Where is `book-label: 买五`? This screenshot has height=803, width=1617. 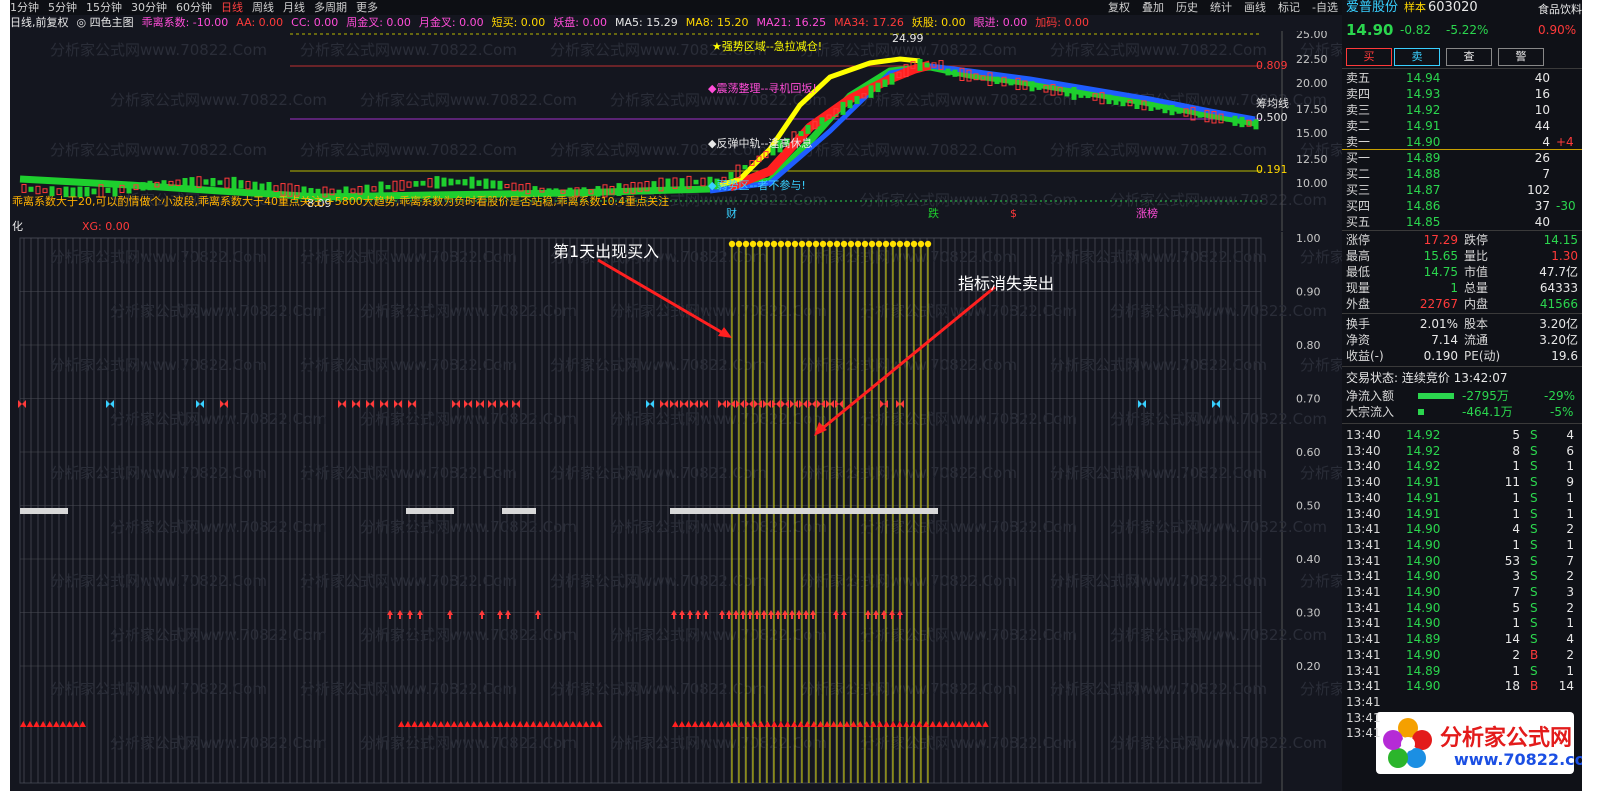 book-label: 买五 is located at coordinates (1358, 222).